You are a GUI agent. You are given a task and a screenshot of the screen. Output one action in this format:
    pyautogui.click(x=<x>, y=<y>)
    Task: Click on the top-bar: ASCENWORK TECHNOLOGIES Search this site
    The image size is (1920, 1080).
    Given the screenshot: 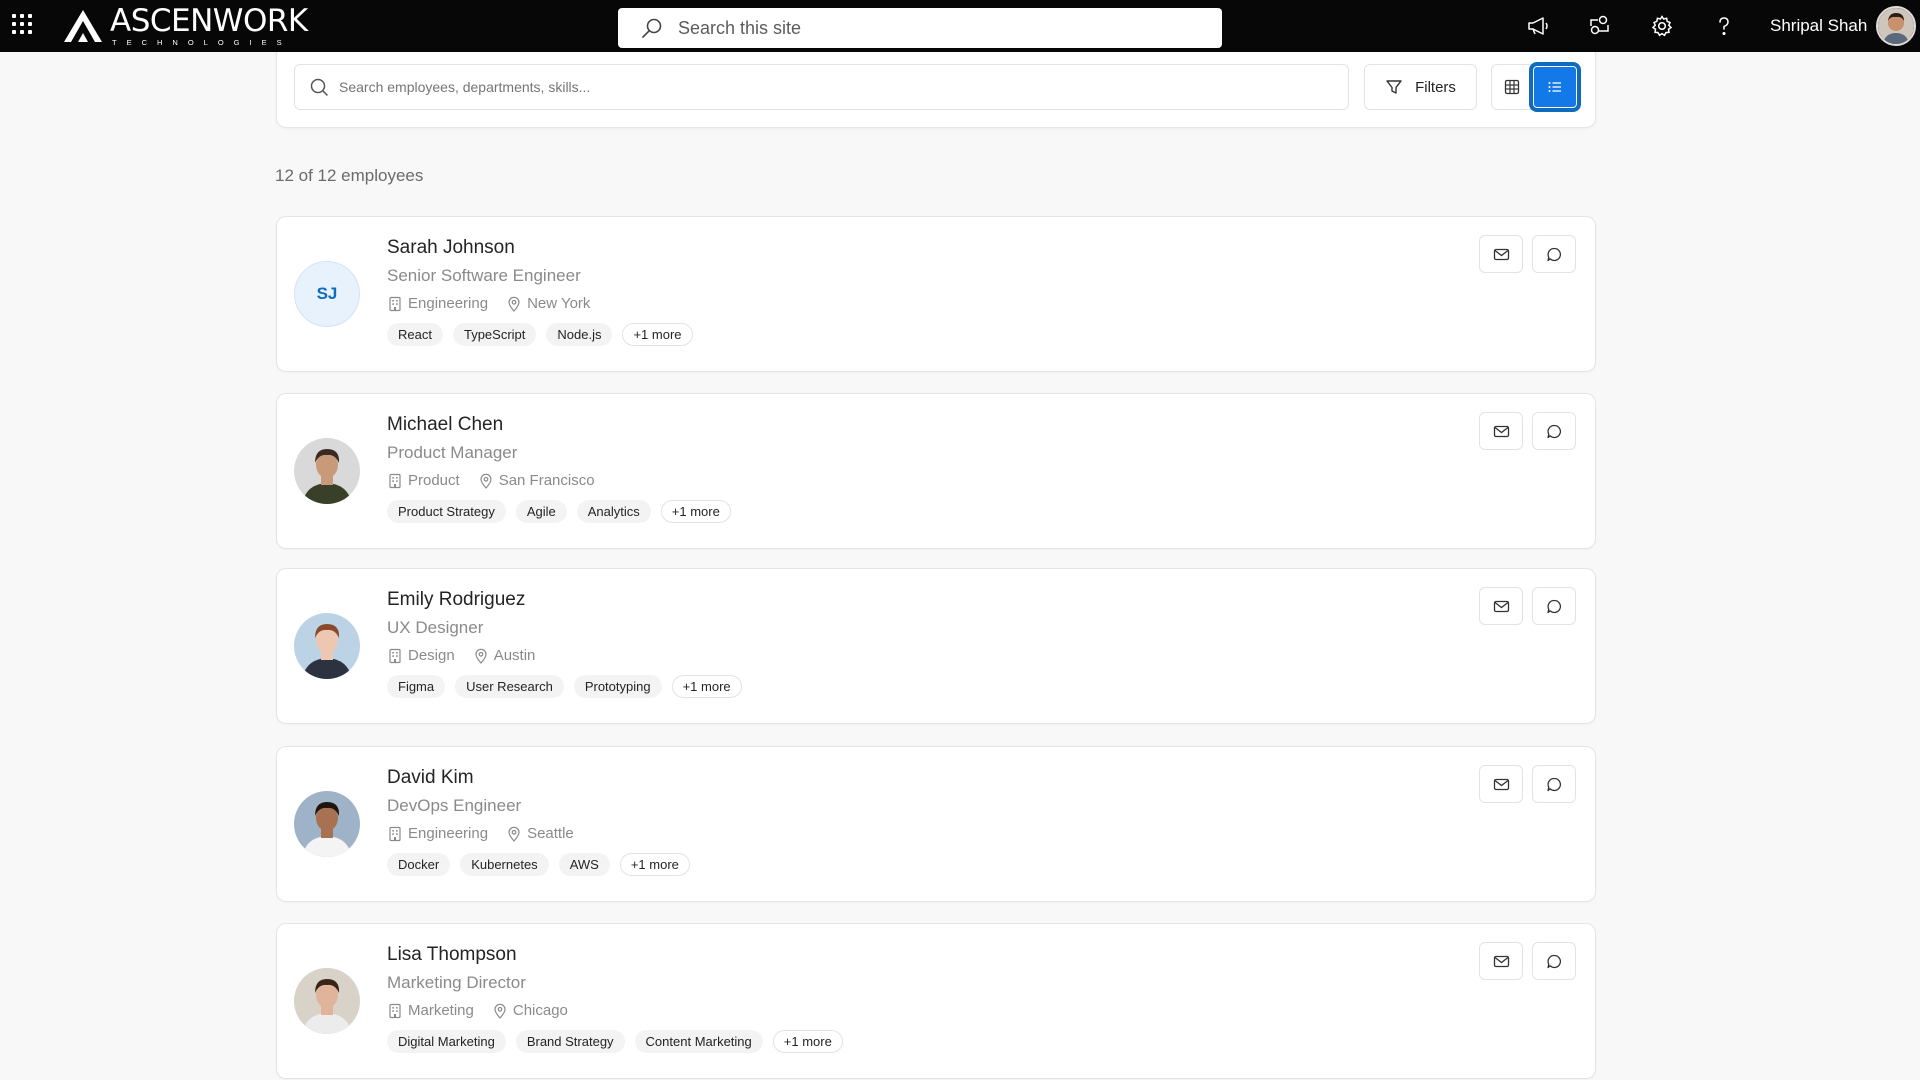 What is the action you would take?
    pyautogui.click(x=960, y=26)
    